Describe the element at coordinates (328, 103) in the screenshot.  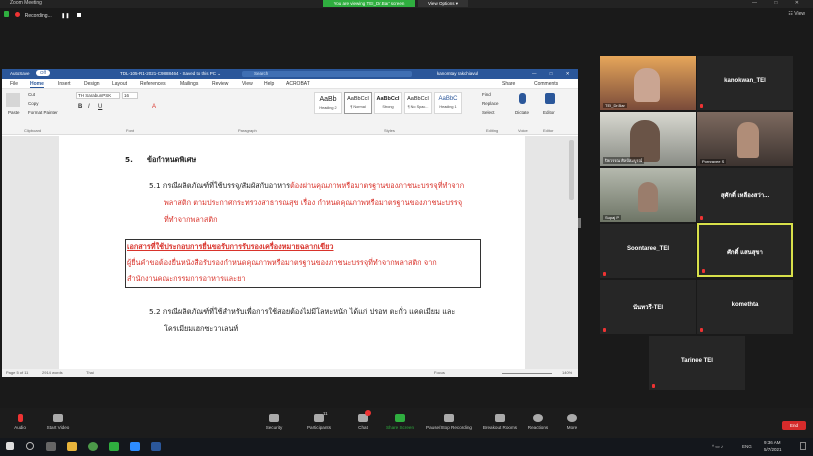
I see `style-heading-2: AaBb Heading 2` at that location.